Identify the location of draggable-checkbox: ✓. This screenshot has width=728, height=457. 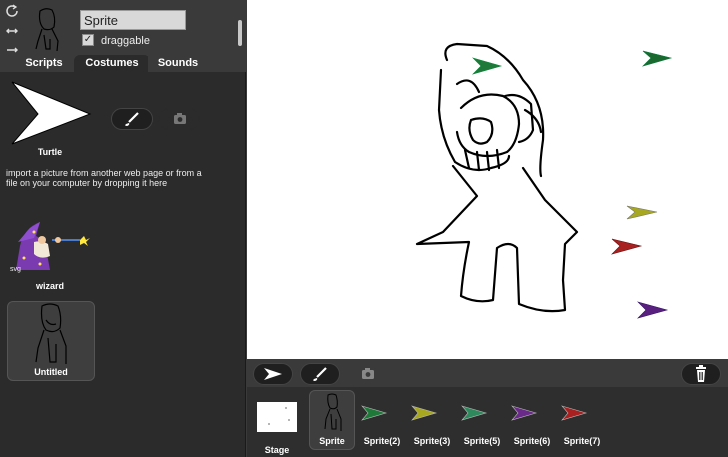
(88, 40).